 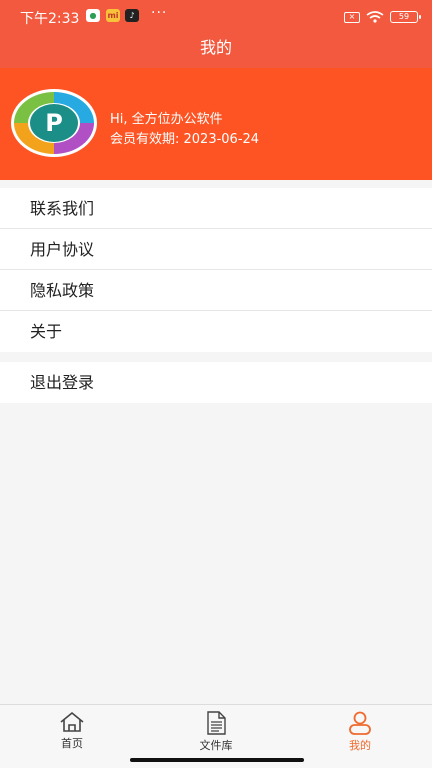 I want to click on logout-button: 退出登录, so click(x=216, y=382).